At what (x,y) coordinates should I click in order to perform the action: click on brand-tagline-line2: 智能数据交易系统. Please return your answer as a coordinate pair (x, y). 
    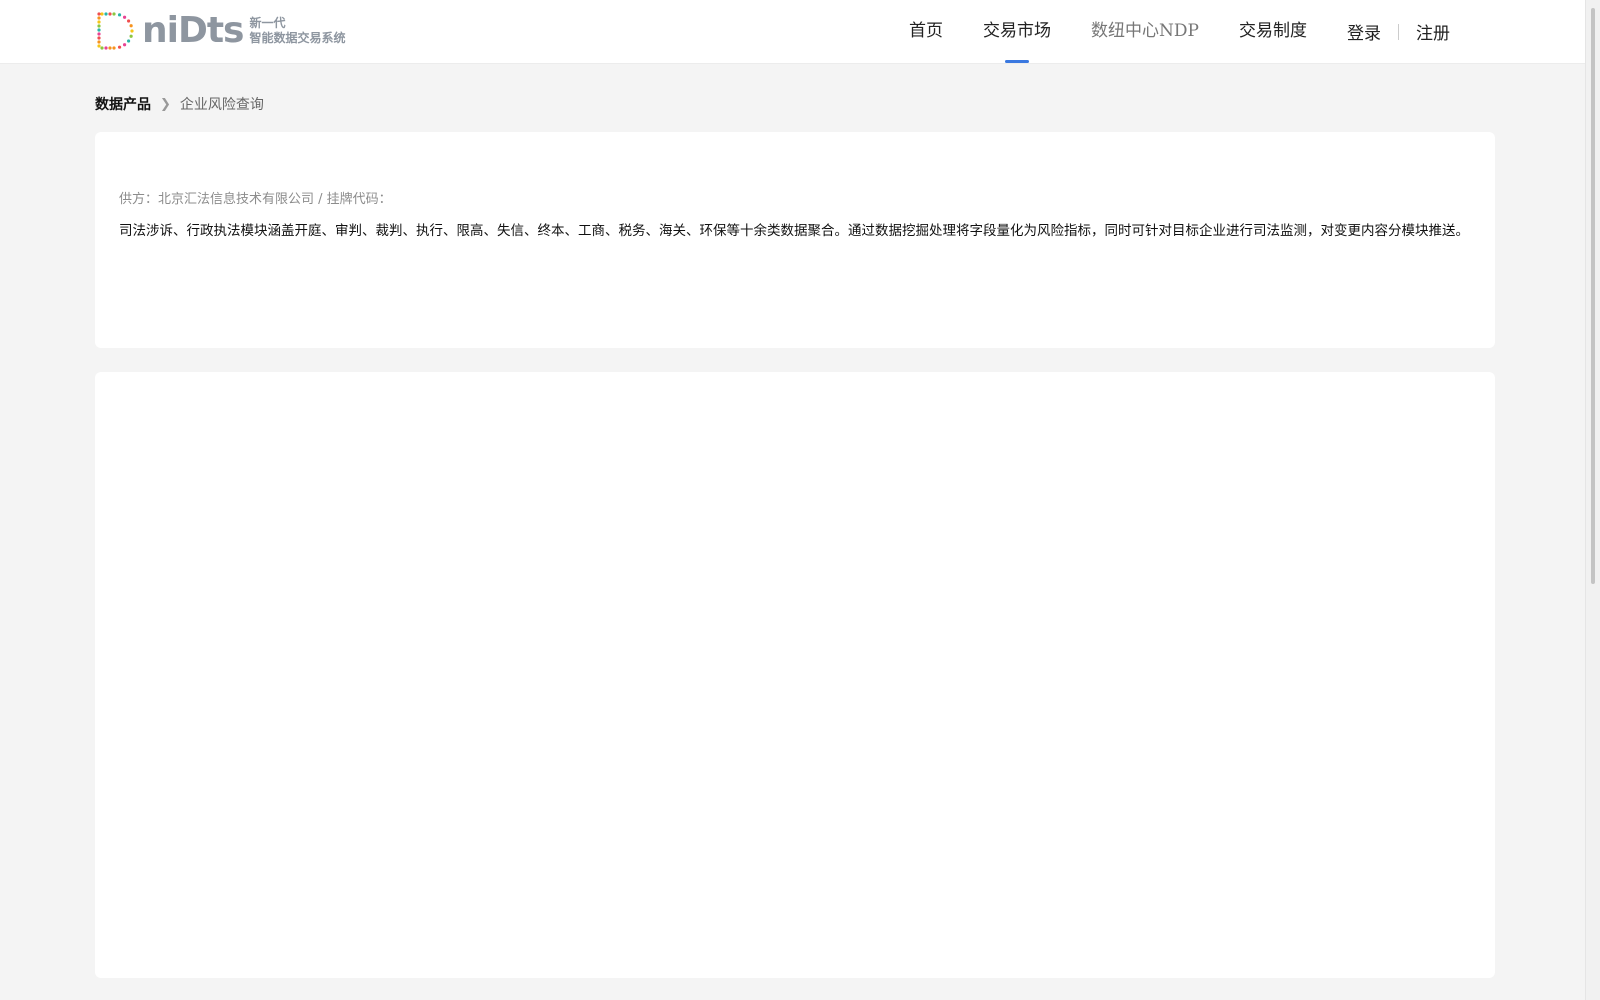
    Looking at the image, I should click on (297, 38).